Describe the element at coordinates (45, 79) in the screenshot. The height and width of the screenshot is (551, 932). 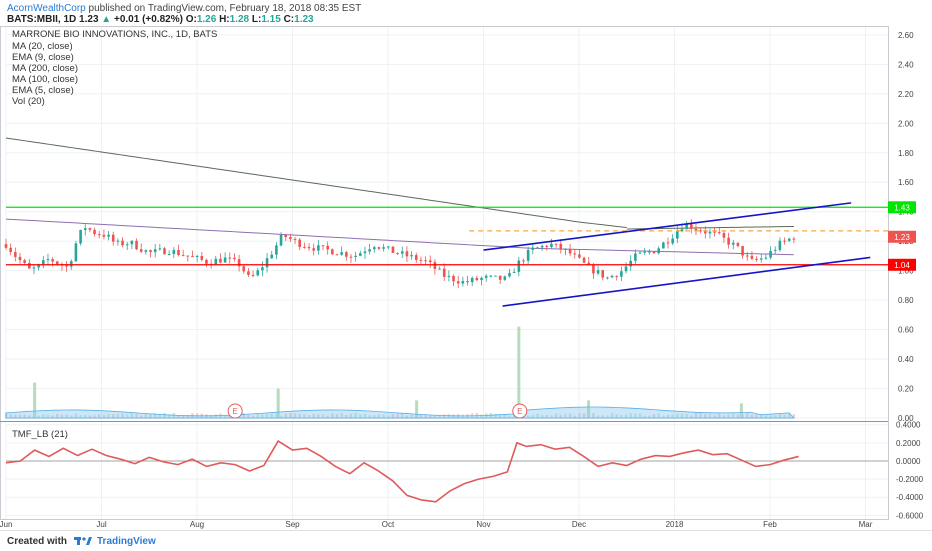
I see `legend-item-ma100: MA (100, close)` at that location.